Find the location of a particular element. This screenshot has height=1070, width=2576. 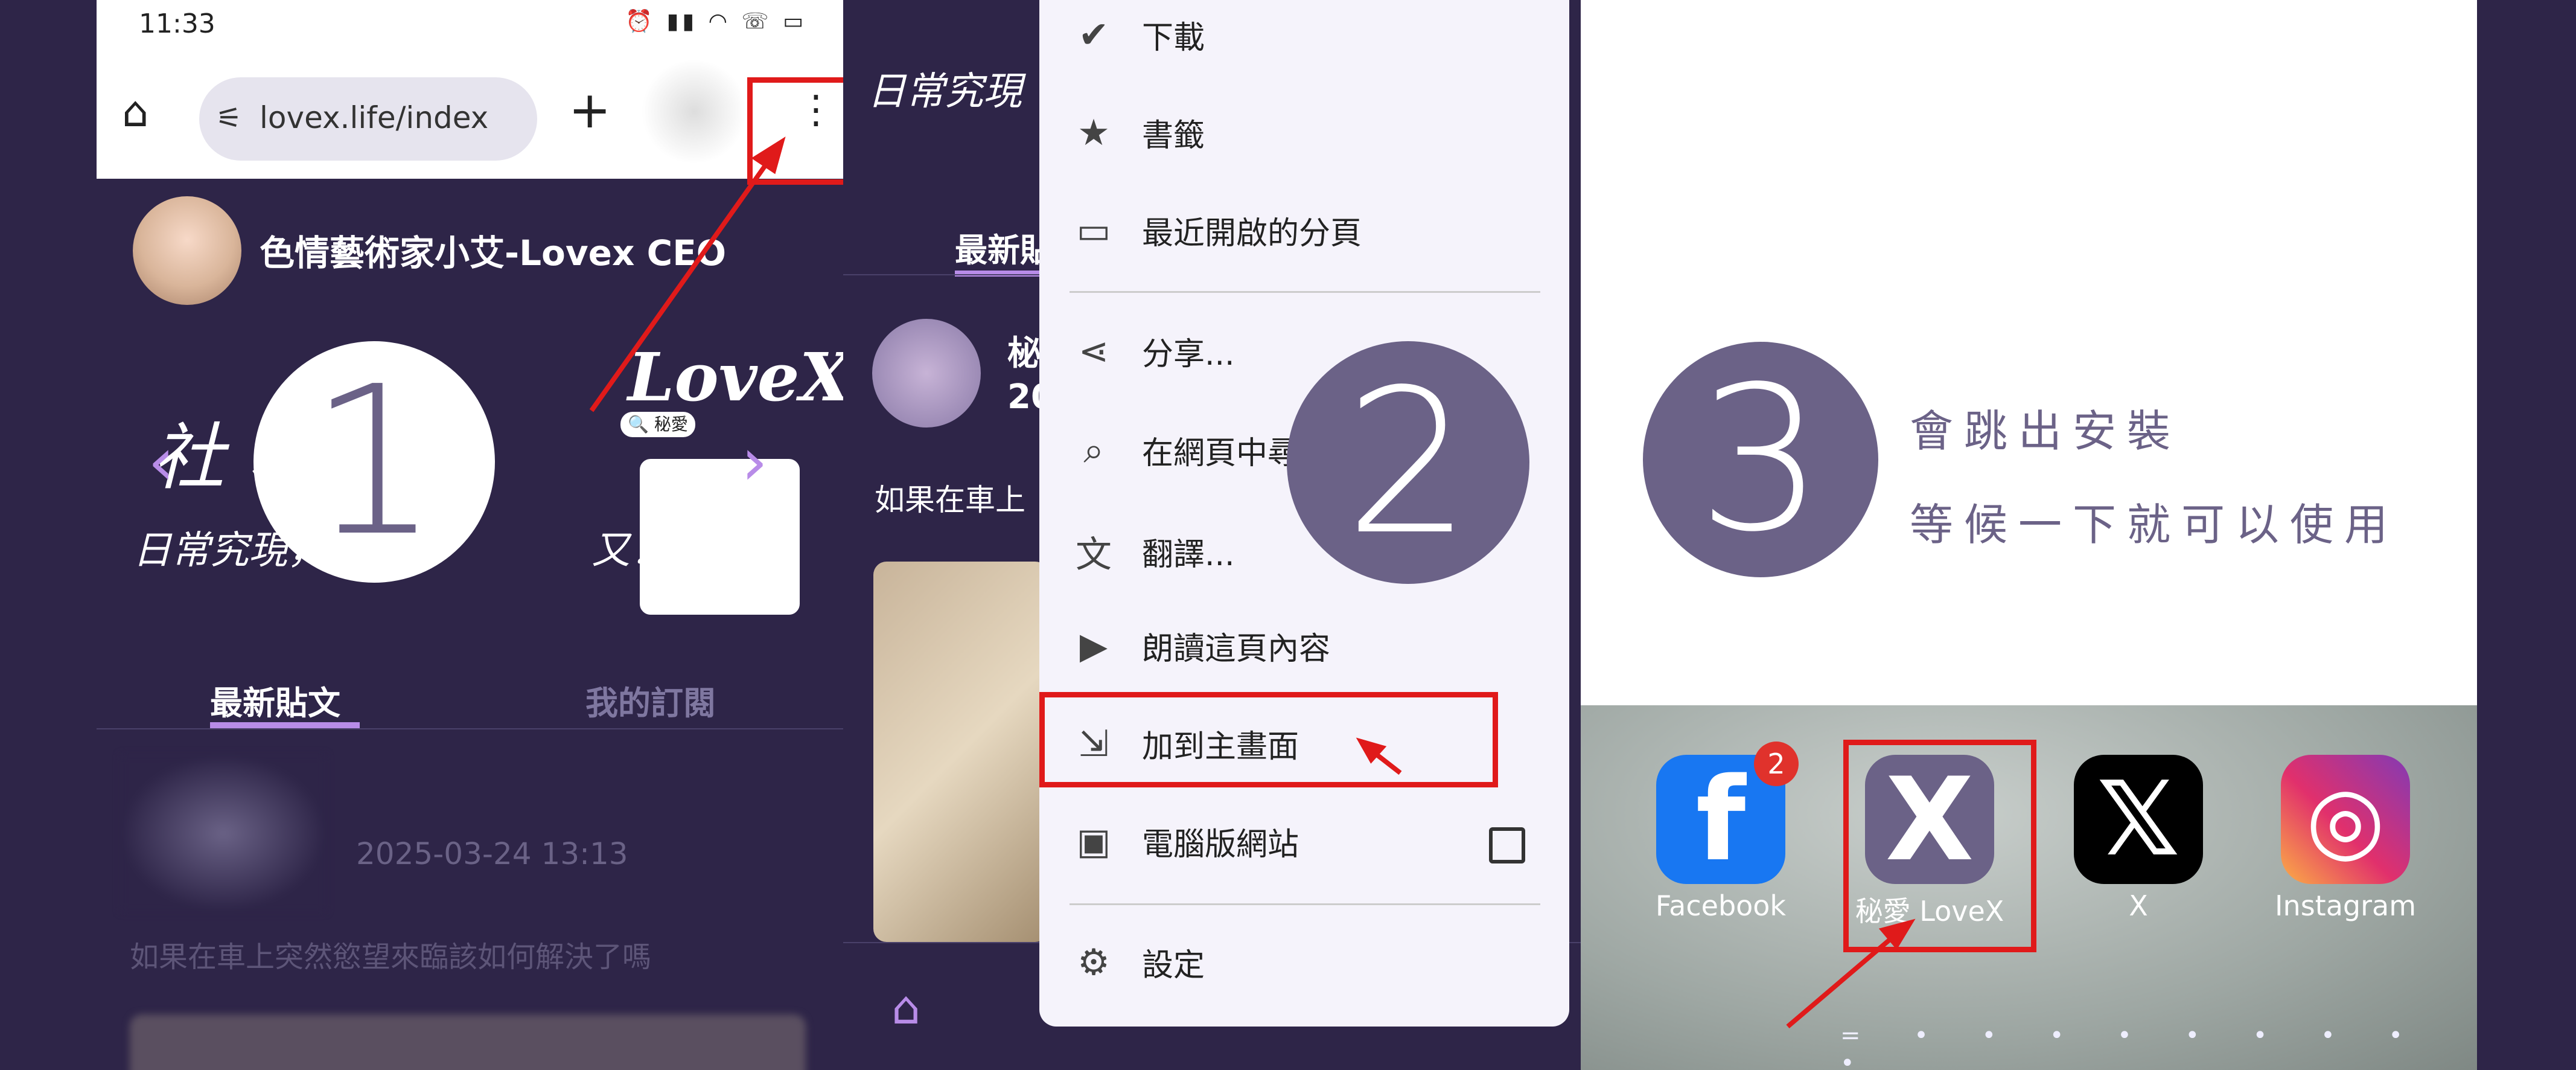

arrow-head is located at coordinates (768, 155).